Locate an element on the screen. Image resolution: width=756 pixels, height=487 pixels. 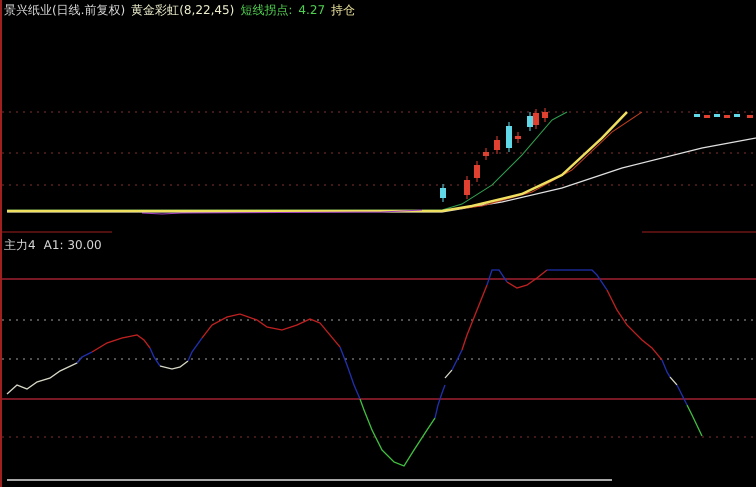
signal-label: 短线拐点: is located at coordinates (266, 10).